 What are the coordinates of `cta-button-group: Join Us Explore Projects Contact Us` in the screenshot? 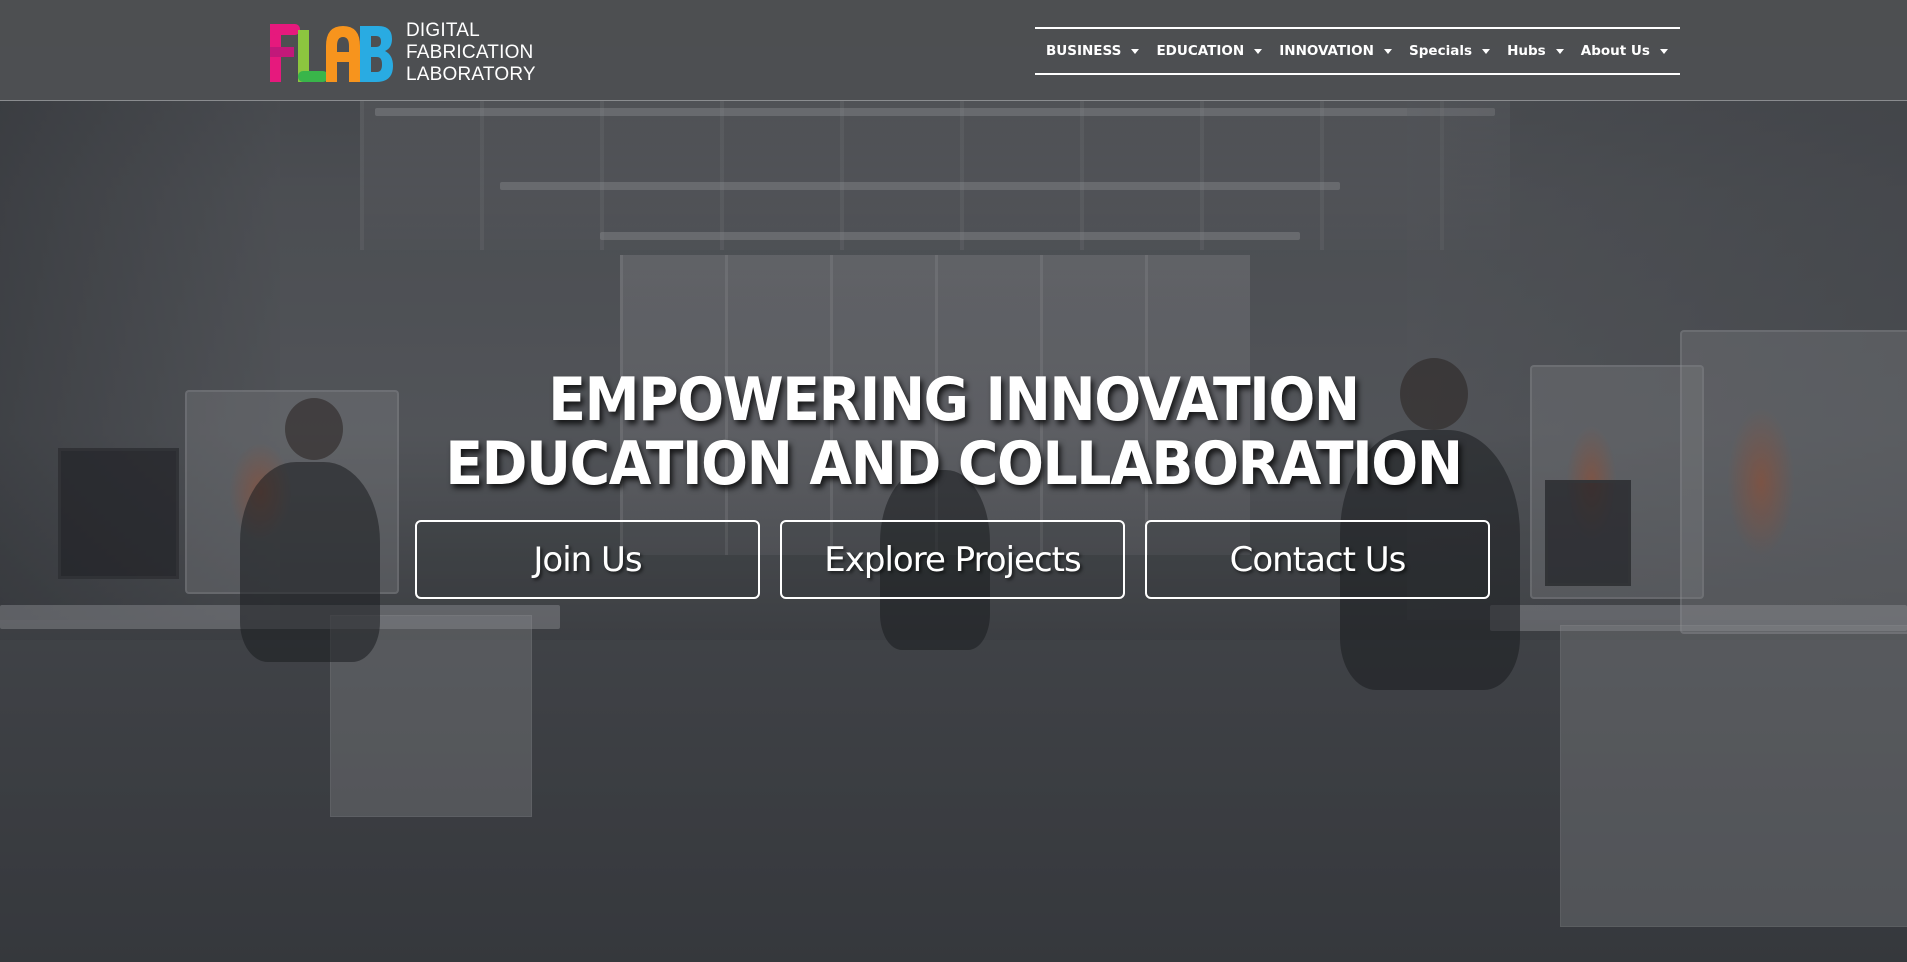 It's located at (952, 559).